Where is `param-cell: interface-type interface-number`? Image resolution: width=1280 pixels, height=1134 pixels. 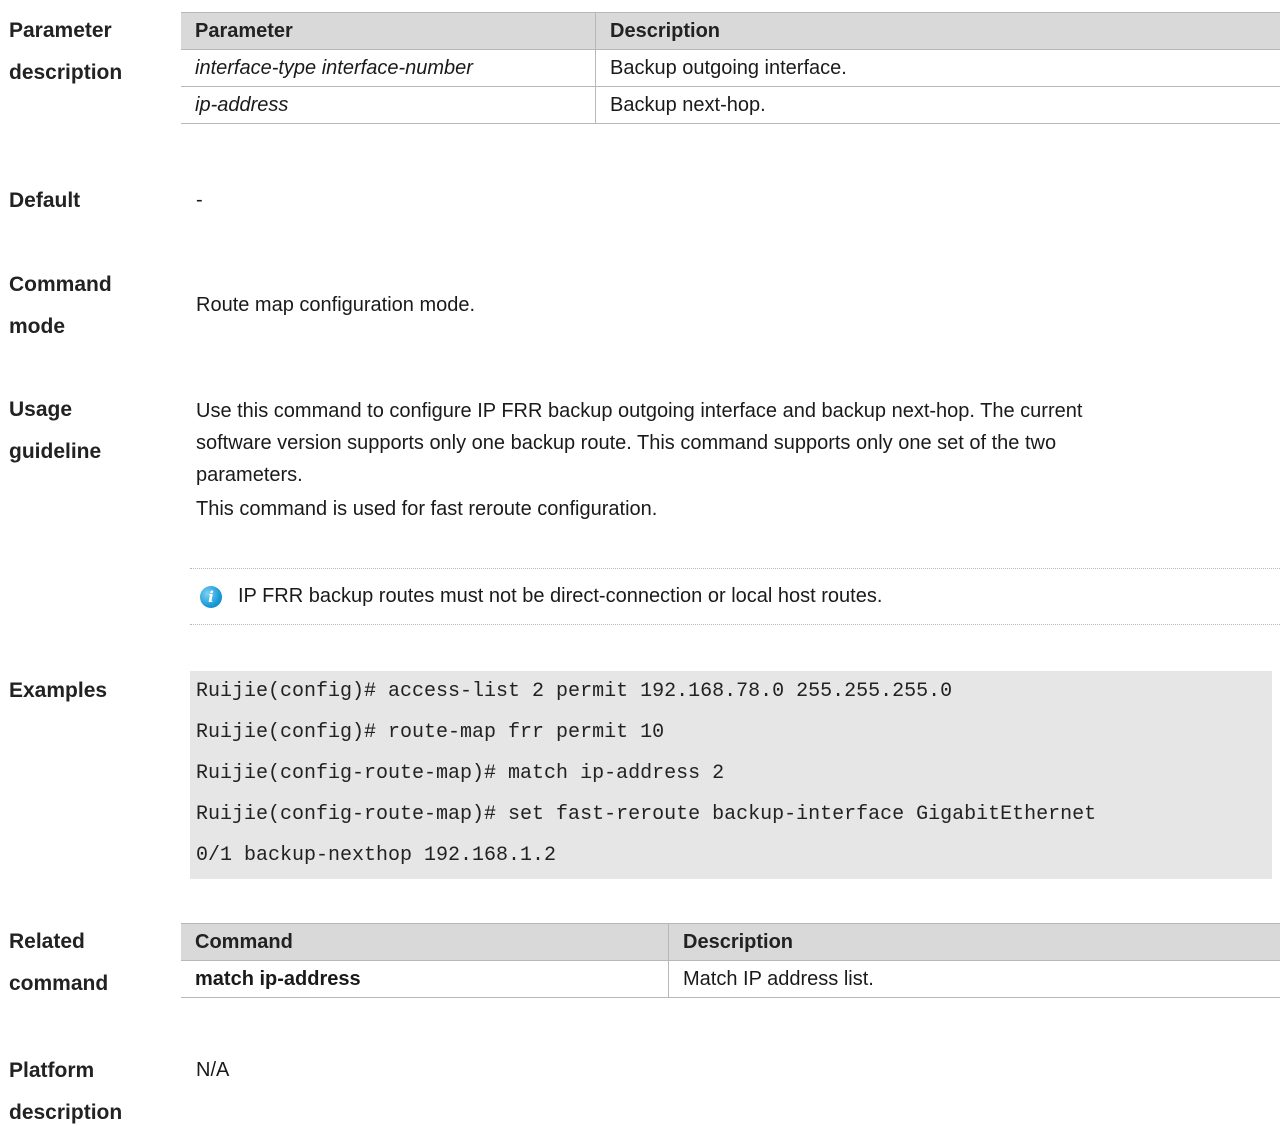
param-cell: interface-type interface-number is located at coordinates (388, 68).